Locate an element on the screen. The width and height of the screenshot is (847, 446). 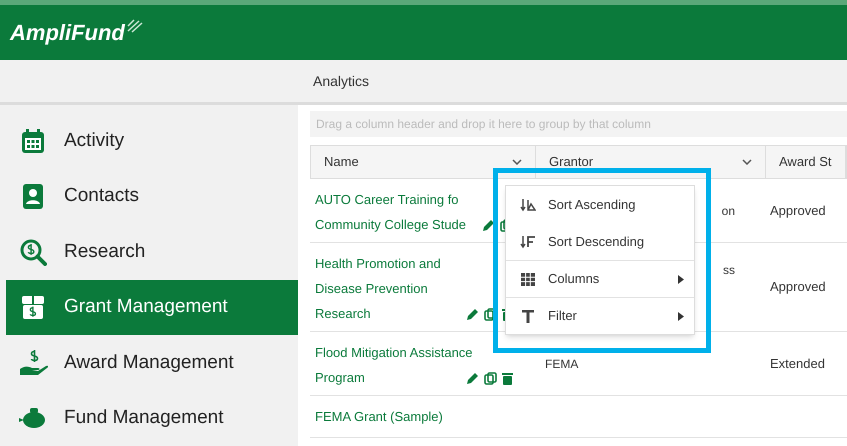
sidebar-item: Fund Management is located at coordinates (152, 418).